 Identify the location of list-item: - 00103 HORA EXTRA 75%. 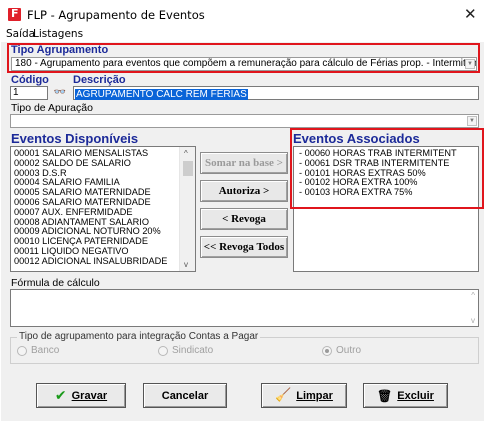
(386, 192).